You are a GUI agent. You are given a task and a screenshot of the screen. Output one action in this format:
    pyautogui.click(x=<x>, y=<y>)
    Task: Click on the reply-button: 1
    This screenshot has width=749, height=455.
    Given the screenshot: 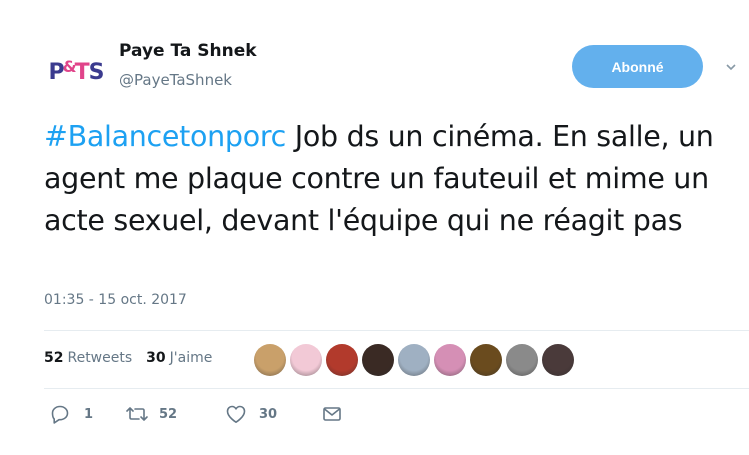 What is the action you would take?
    pyautogui.click(x=87, y=414)
    